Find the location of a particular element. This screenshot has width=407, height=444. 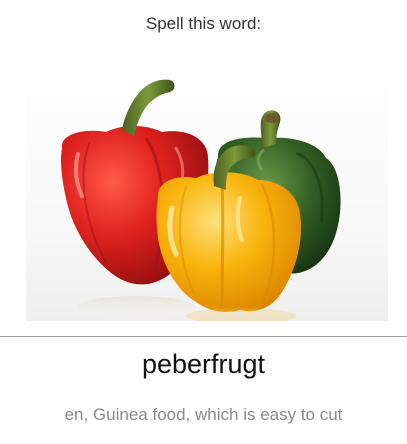

divider is located at coordinates (203, 336).